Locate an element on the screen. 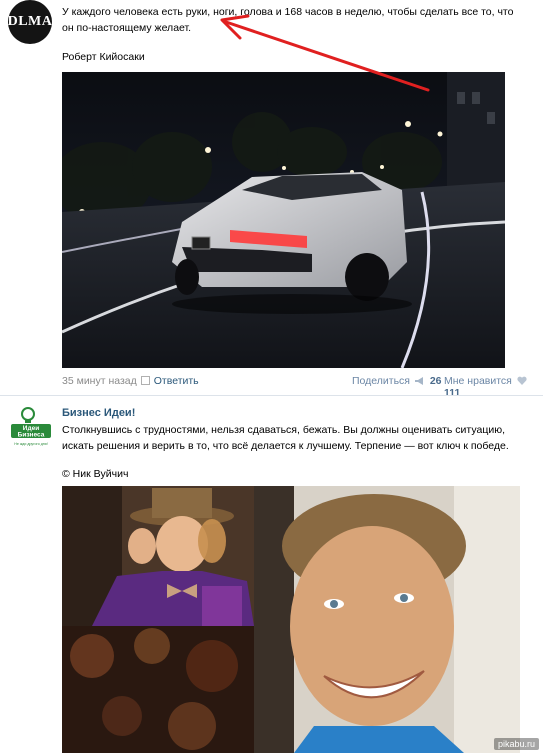  megaphone-icon is located at coordinates (418, 381).